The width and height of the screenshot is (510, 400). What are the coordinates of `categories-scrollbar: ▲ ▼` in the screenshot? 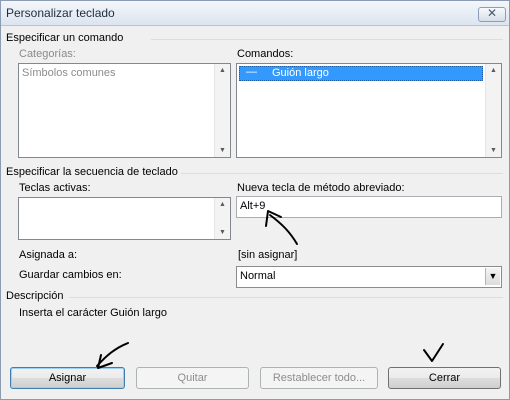 It's located at (222, 110).